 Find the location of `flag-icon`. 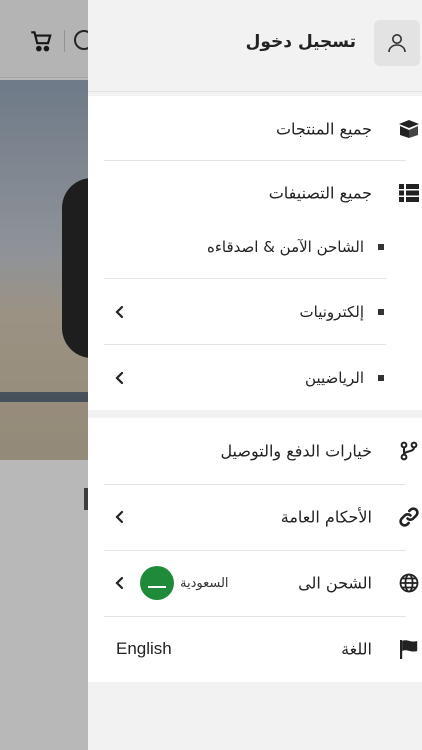

flag-icon is located at coordinates (409, 649).